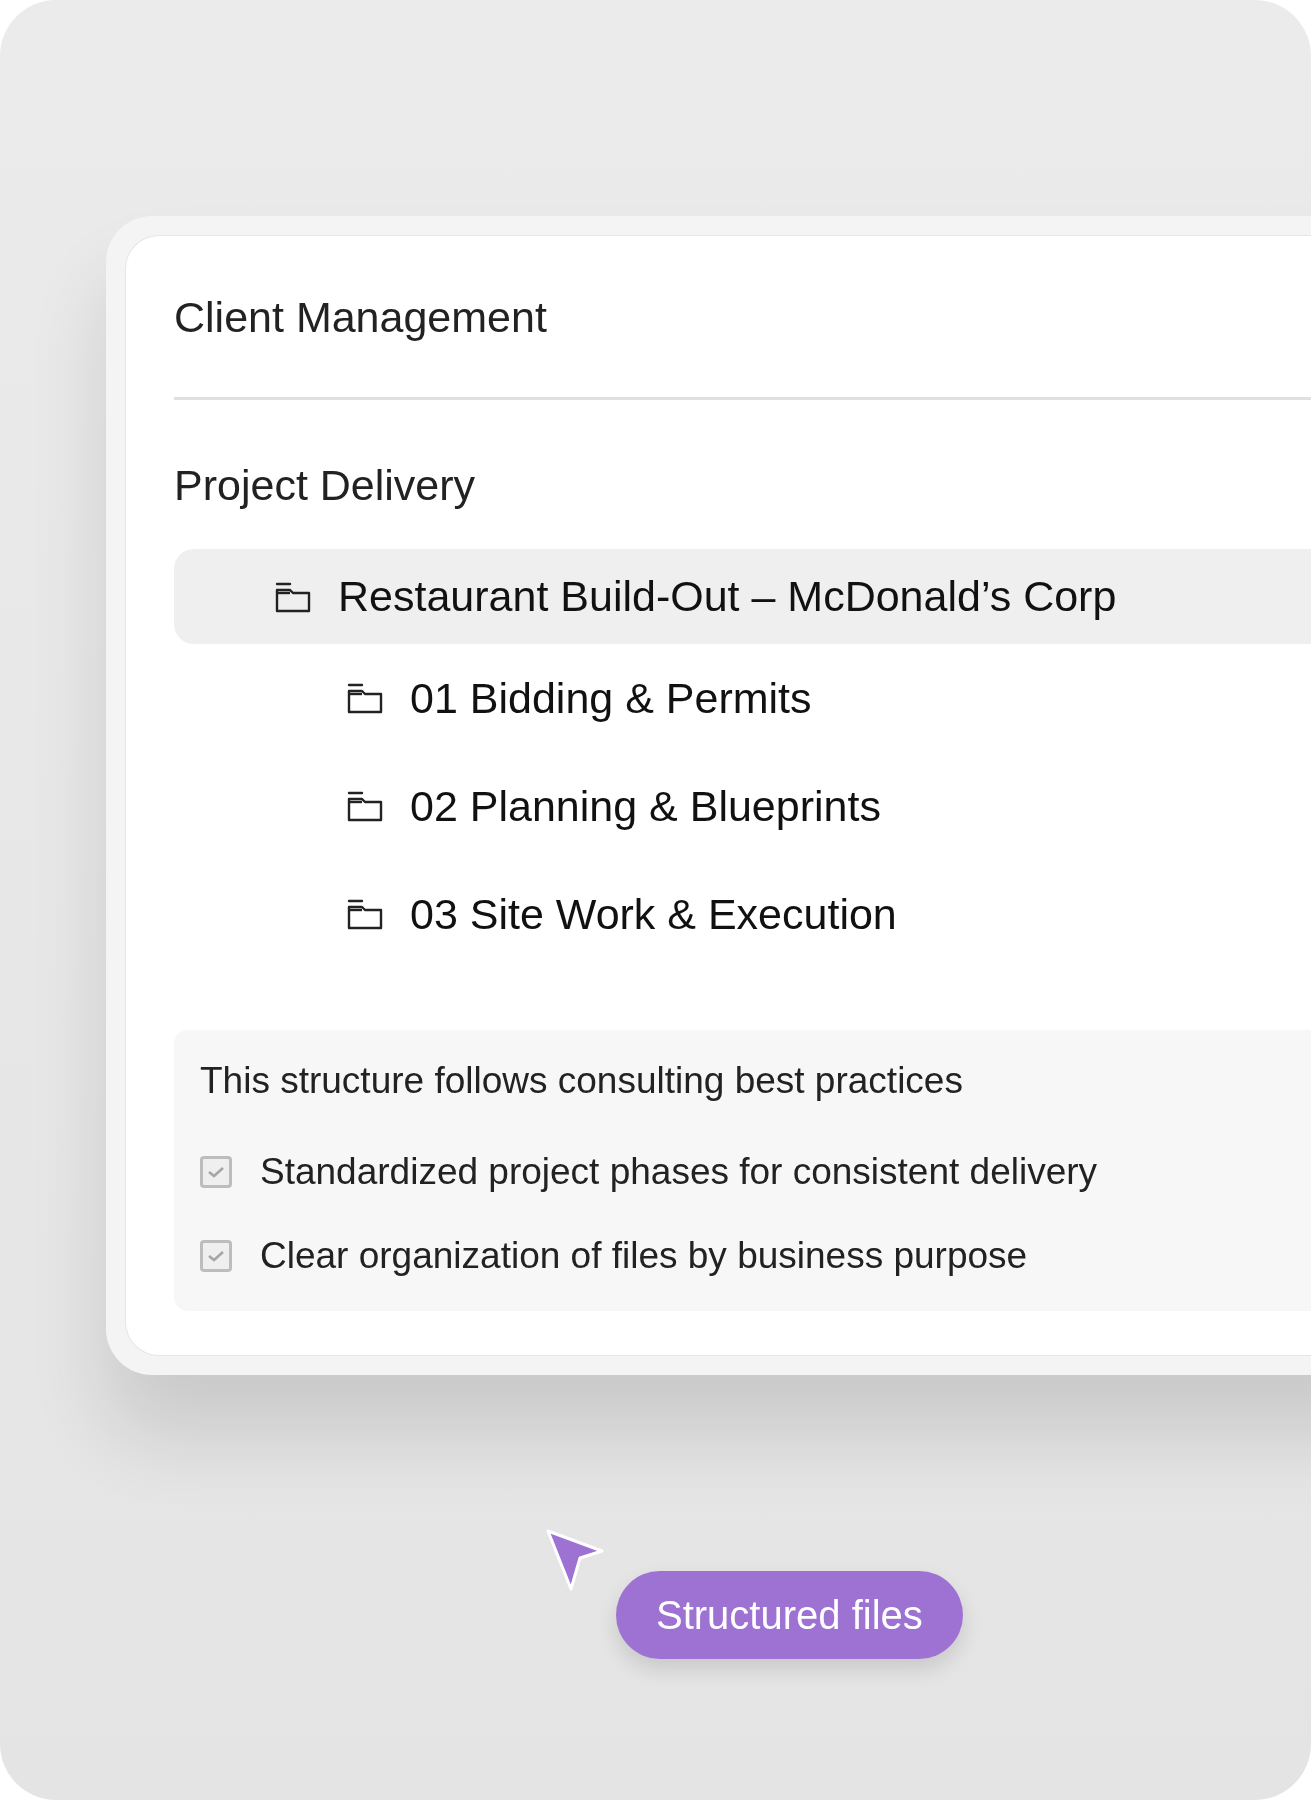 This screenshot has height=1800, width=1311. Describe the element at coordinates (679, 1172) in the screenshot. I see `checklist-item: Standardized project phases for consistent delivery` at that location.